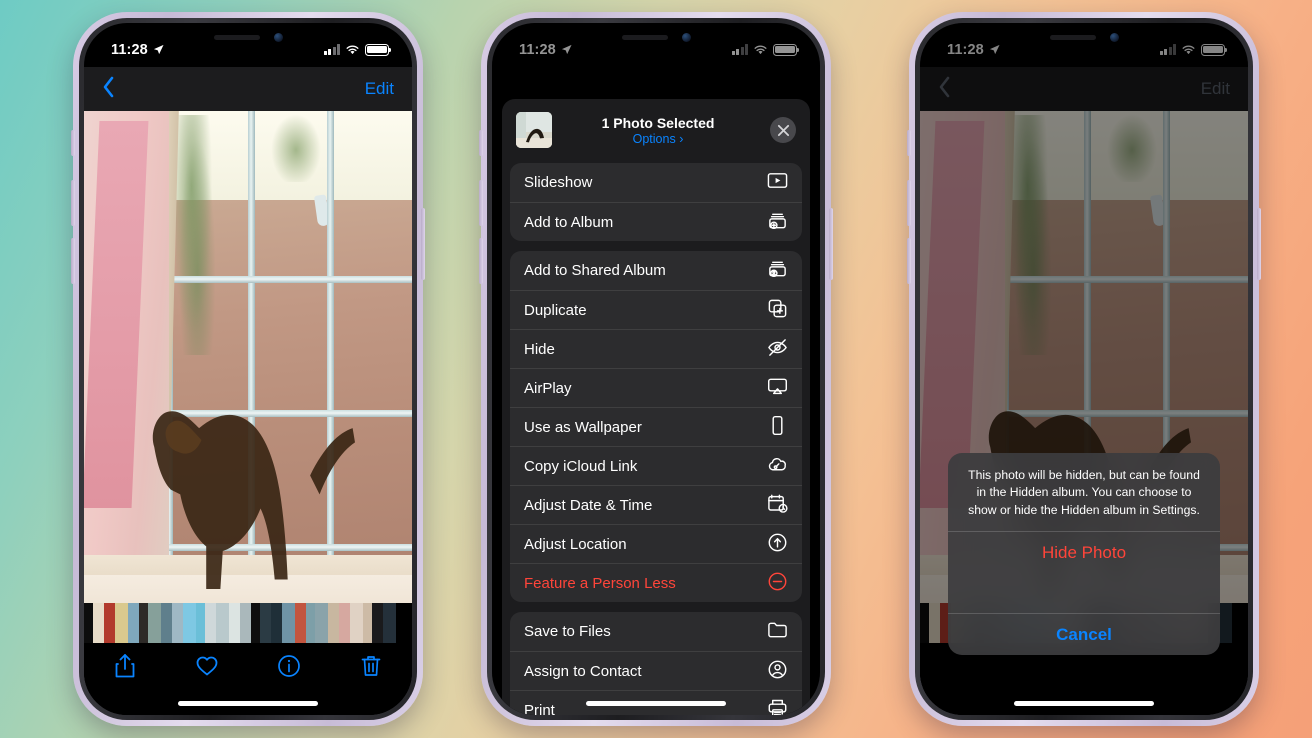 The height and width of the screenshot is (738, 1312). I want to click on earpiece-speaker, so click(644, 37).